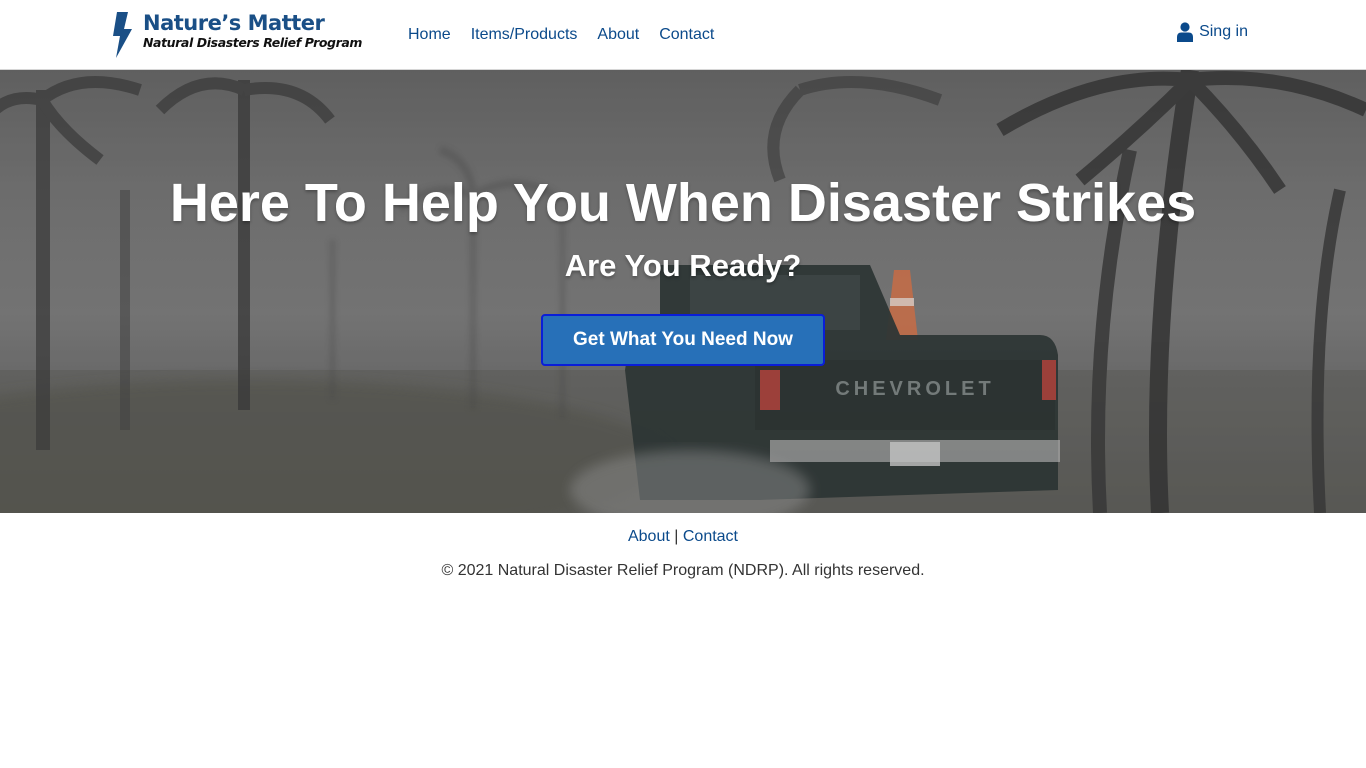 This screenshot has height=768, width=1366. I want to click on nav-link-contact: Contact, so click(686, 35).